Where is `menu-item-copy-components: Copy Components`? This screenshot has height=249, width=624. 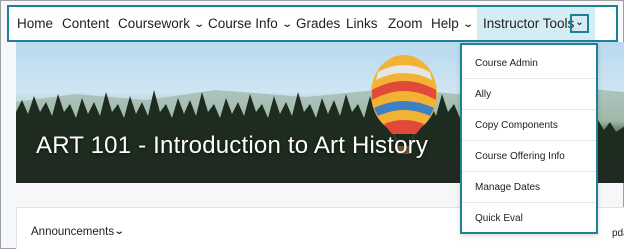
menu-item-copy-components: Copy Components is located at coordinates (529, 125).